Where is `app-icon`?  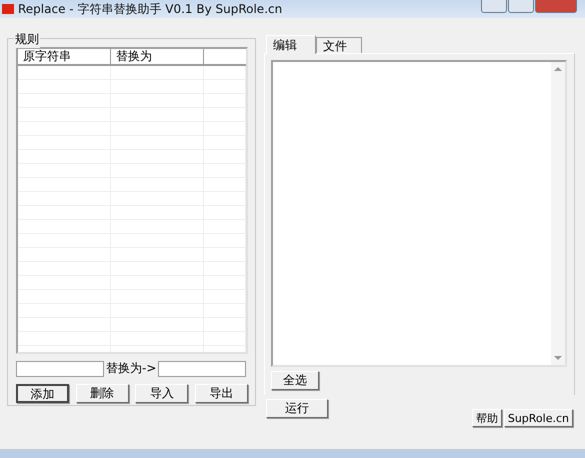
app-icon is located at coordinates (8, 9).